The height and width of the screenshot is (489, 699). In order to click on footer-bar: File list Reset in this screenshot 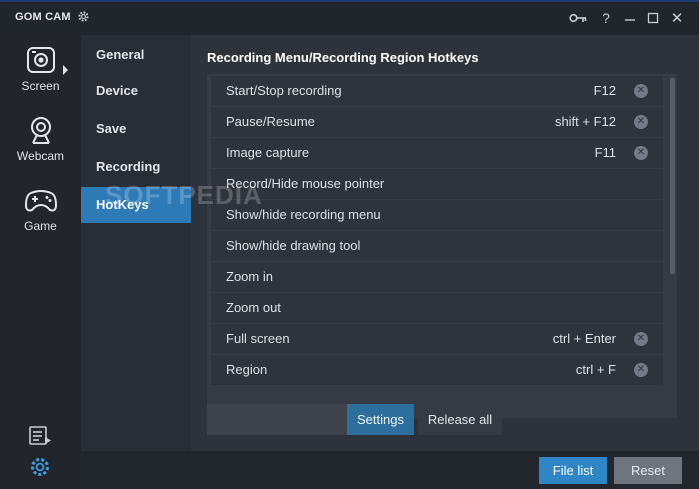, I will do `click(390, 470)`.